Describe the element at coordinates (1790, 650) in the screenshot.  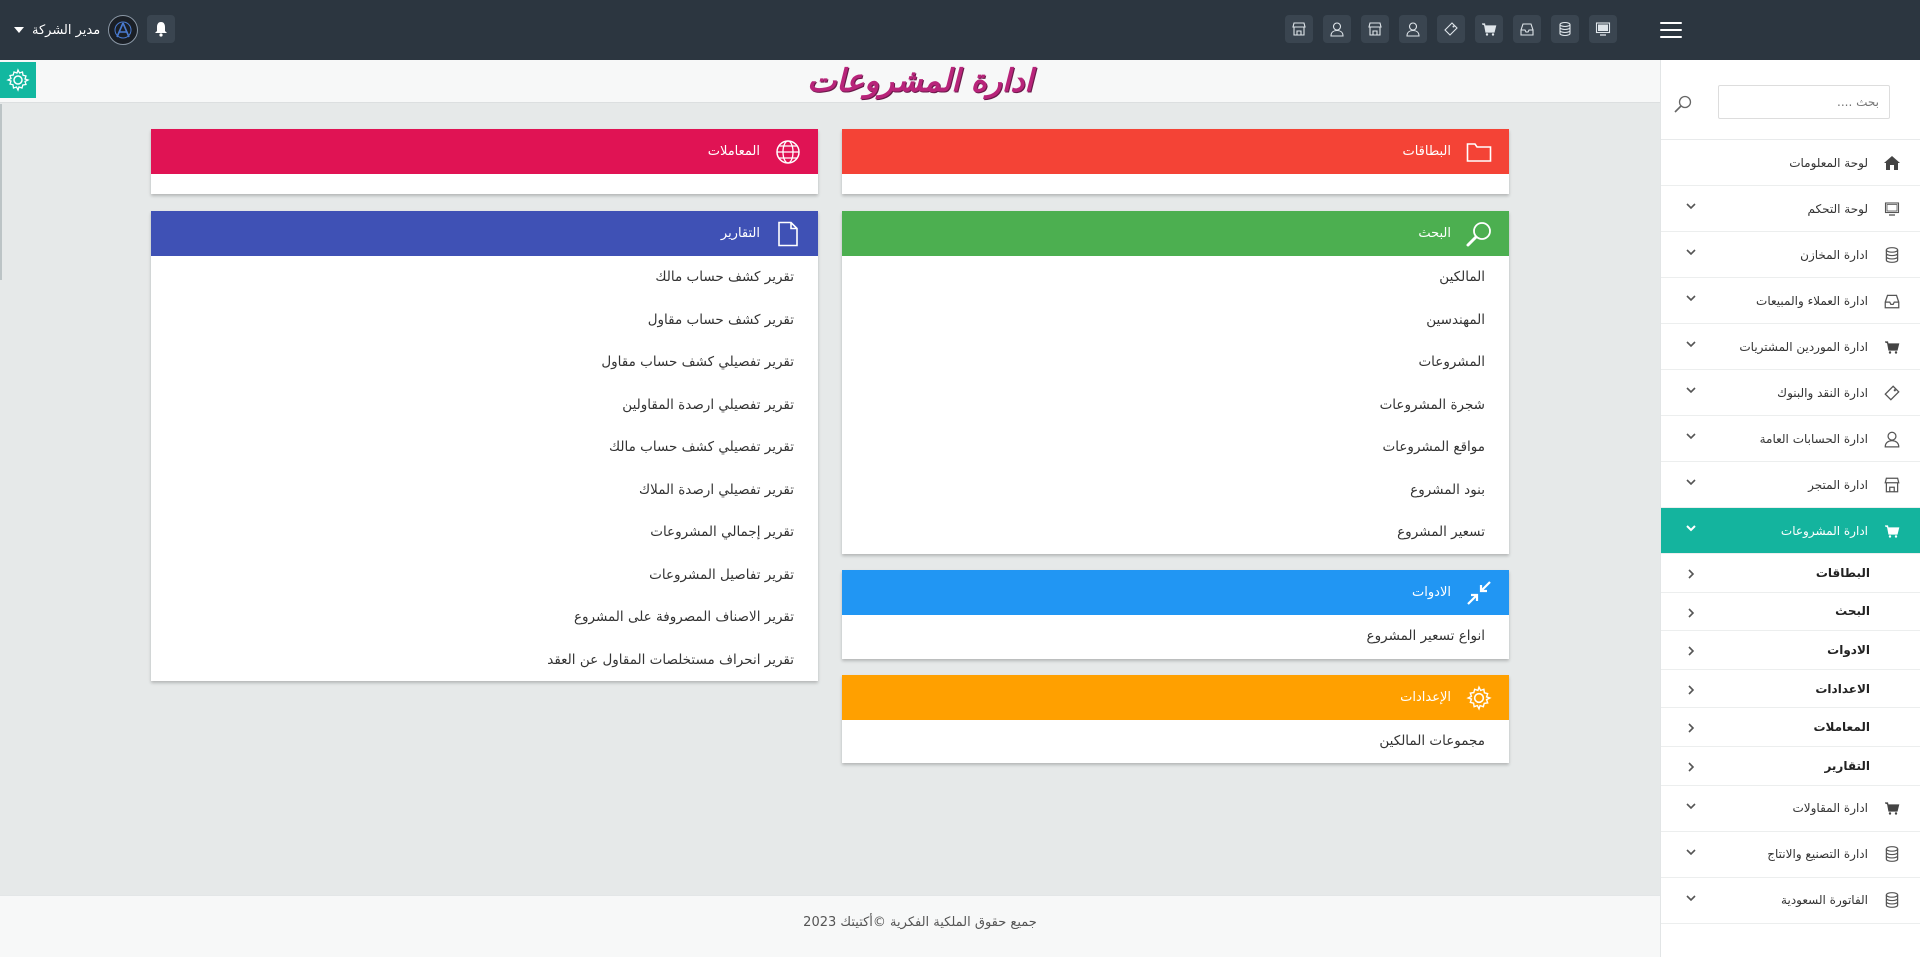
I see `sidebar-subitem-tools: الادوات` at that location.